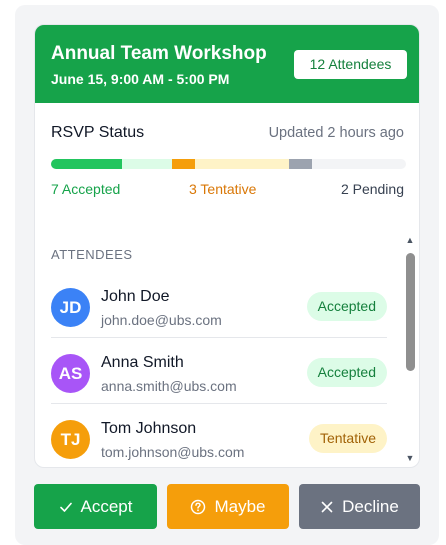 This screenshot has height=545, width=446. I want to click on progress-segment-pending, so click(300, 164).